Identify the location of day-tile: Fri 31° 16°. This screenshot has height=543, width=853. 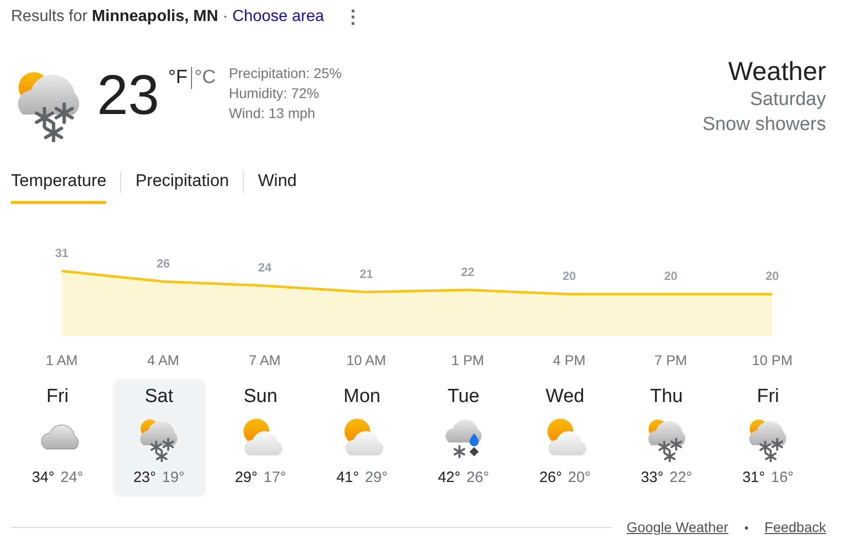
(768, 438).